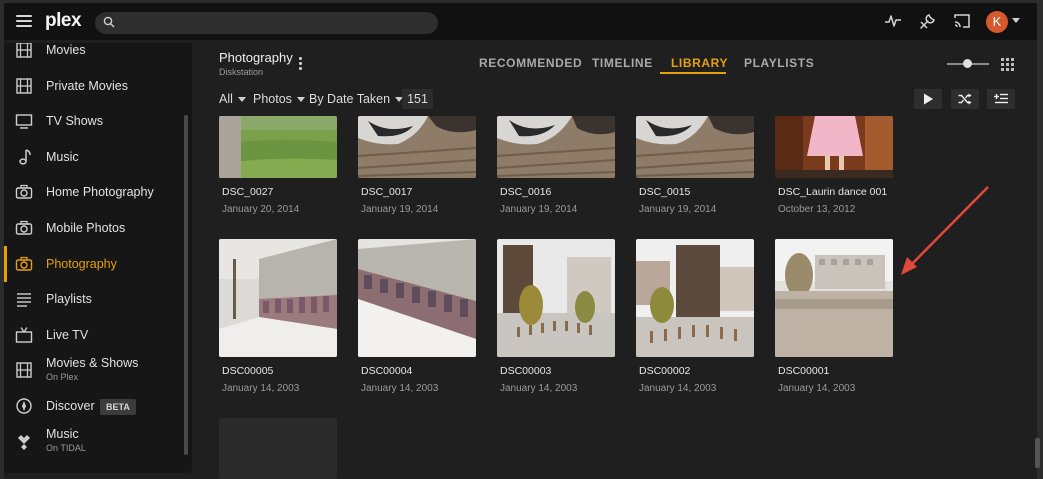 The image size is (1043, 479). I want to click on sidebar-item-playlists: Playlists, so click(93, 299).